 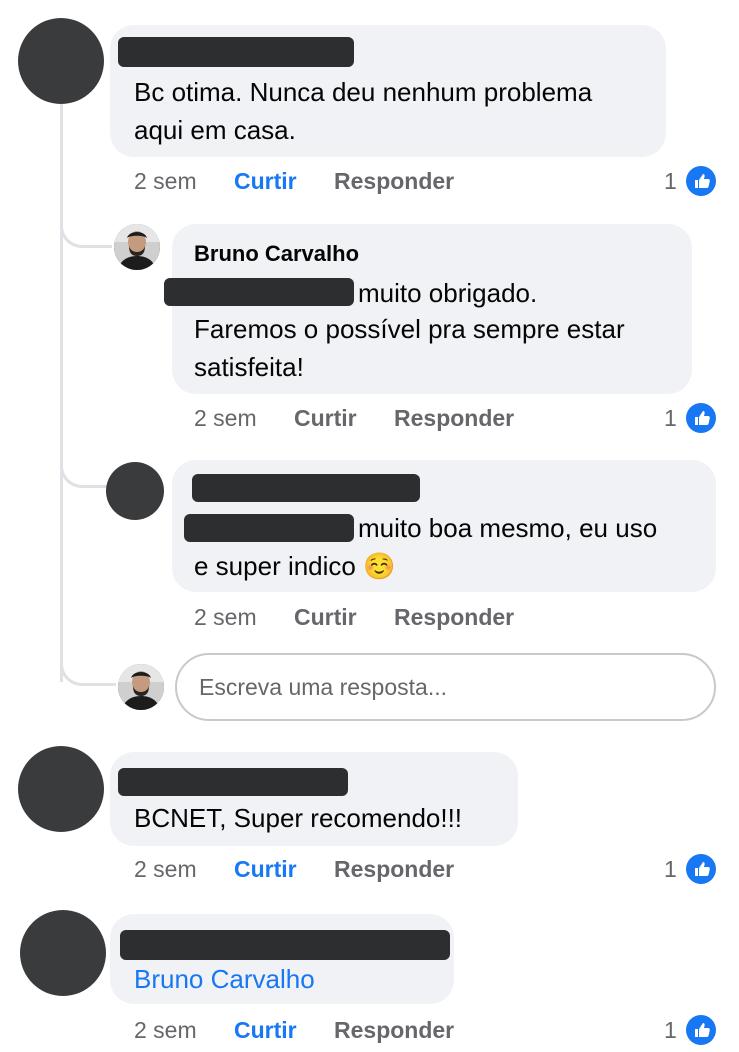 I want to click on reply-input-container, so click(x=445, y=687).